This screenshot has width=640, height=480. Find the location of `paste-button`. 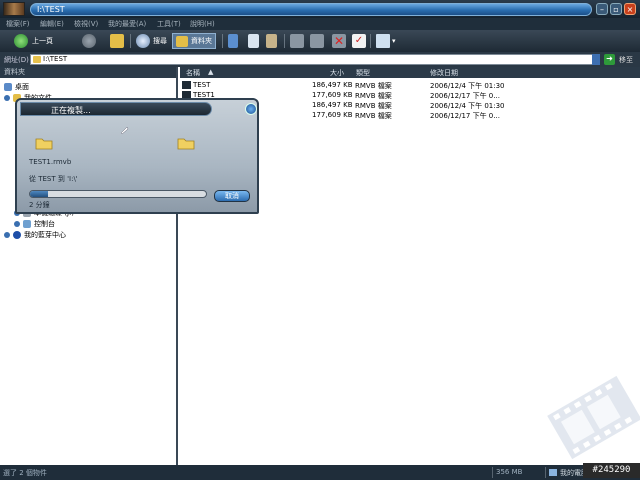

paste-button is located at coordinates (271, 41).